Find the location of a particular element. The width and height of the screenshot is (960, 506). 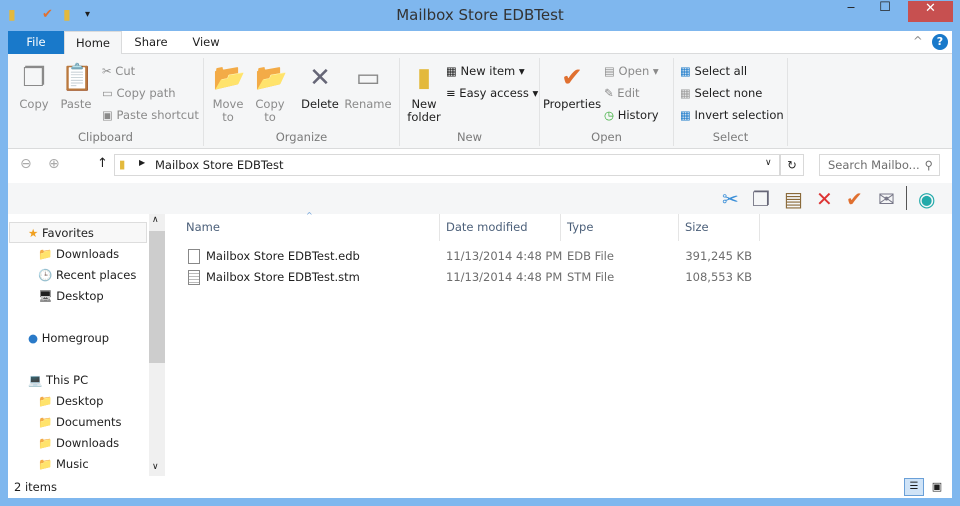

window-title: Mailbox Store EDBTest is located at coordinates (480, 15).